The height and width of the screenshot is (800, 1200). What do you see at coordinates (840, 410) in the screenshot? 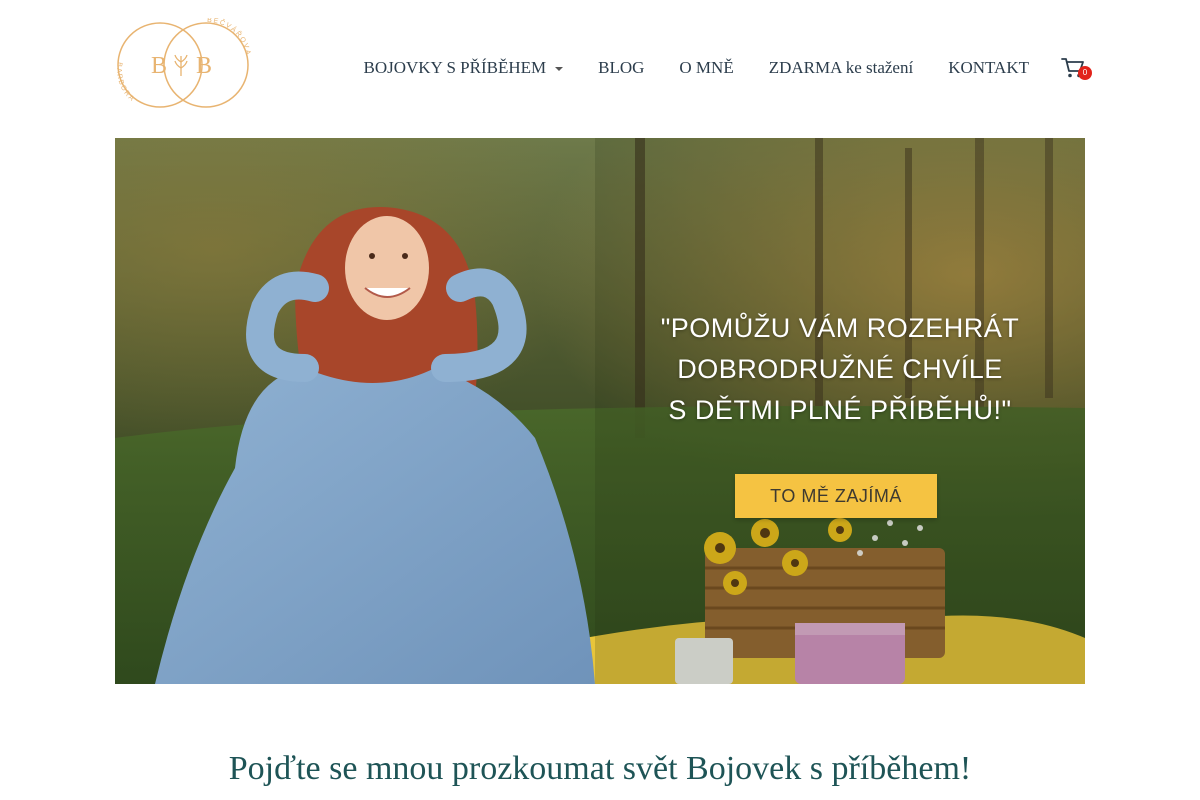
I see `hero-quote-line: S DĚTMI PLNÉ PŘÍBĚHŮ!"` at bounding box center [840, 410].